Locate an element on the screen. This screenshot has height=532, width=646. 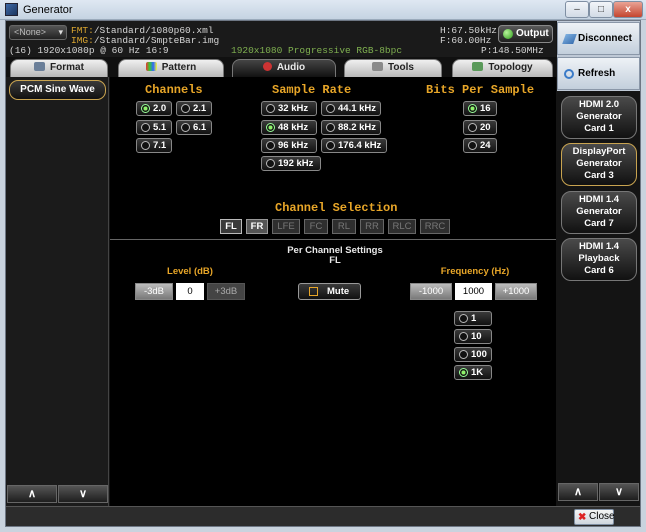
speaker-icon is located at coordinates (267, 66).